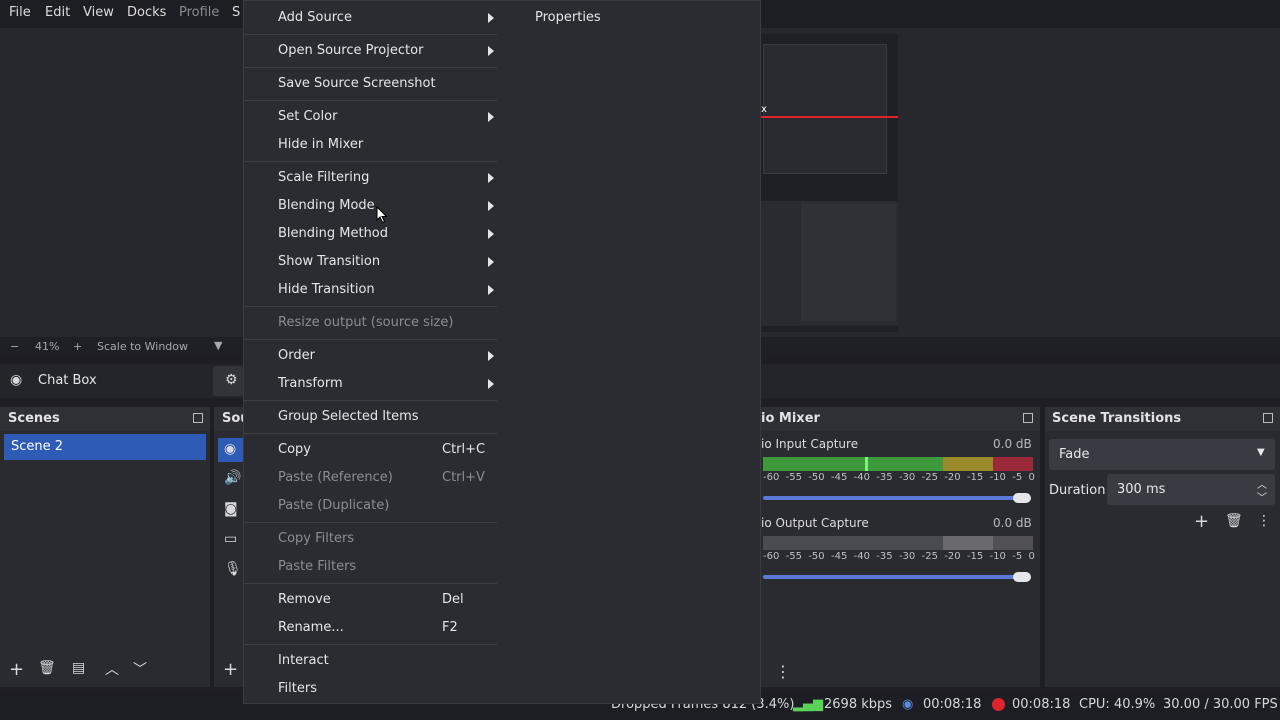 The width and height of the screenshot is (1280, 720). Describe the element at coordinates (829, 183) in the screenshot. I see `preview-canvas: x` at that location.